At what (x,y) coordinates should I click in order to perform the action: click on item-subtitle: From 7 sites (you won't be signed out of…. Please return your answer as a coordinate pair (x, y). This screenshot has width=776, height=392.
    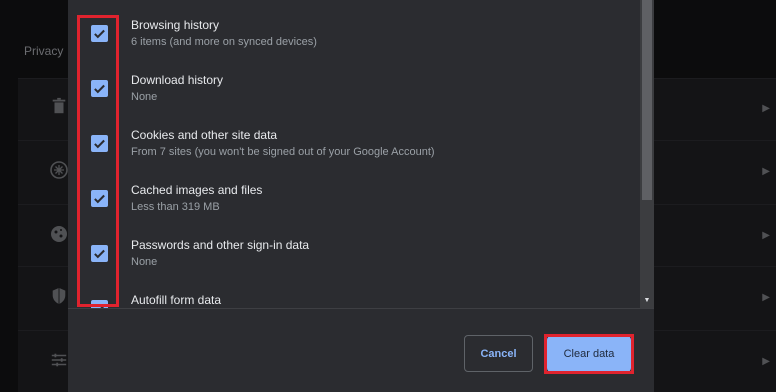
    Looking at the image, I should click on (283, 152).